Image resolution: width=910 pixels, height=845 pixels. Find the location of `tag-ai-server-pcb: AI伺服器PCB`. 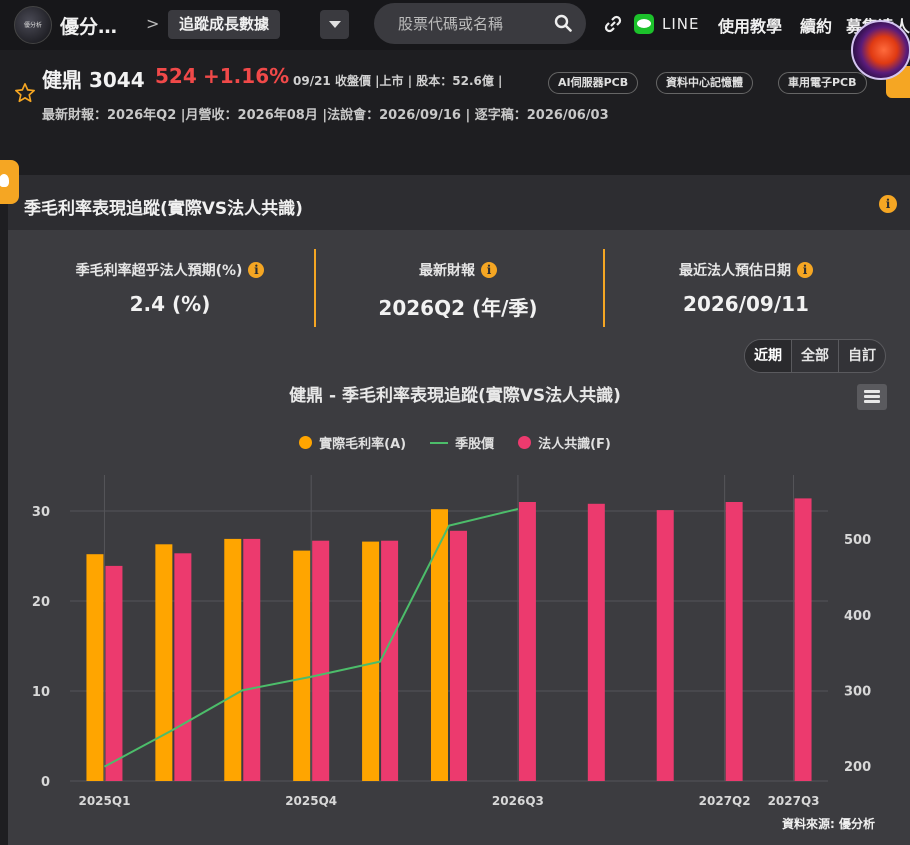

tag-ai-server-pcb: AI伺服器PCB is located at coordinates (593, 83).